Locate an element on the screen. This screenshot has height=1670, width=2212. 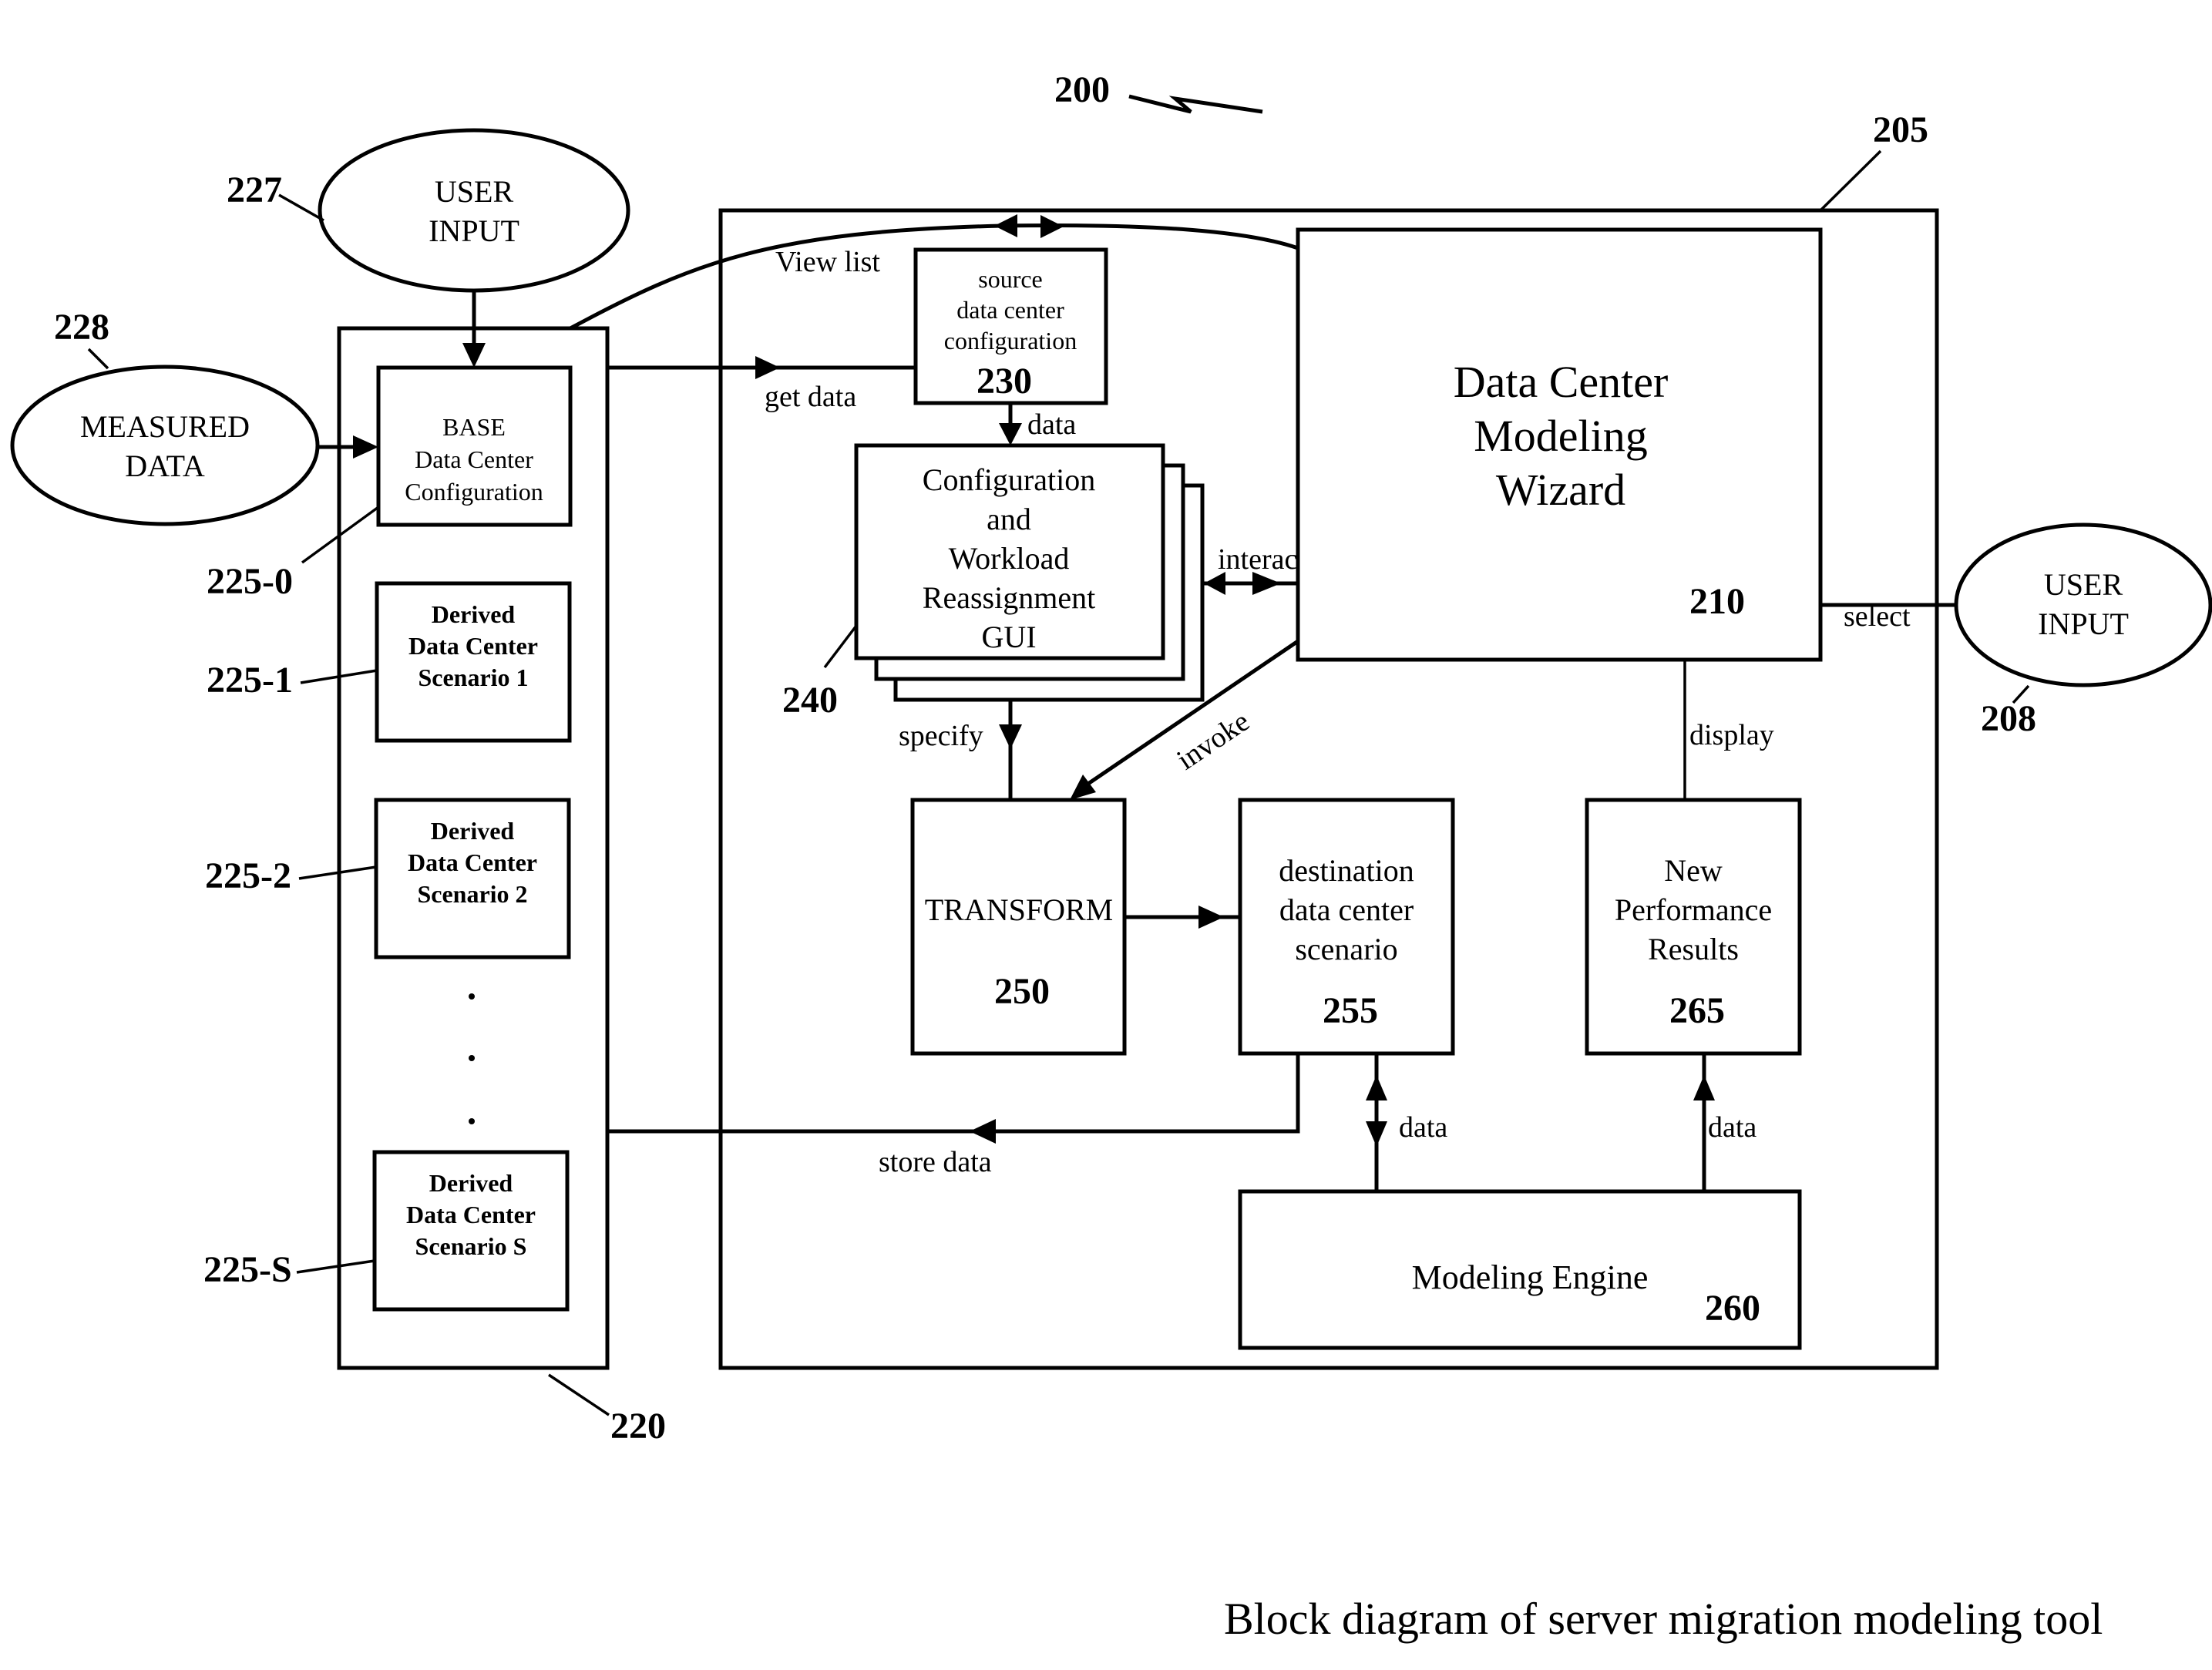
svg-text: GUI is located at coordinates (1008, 637).